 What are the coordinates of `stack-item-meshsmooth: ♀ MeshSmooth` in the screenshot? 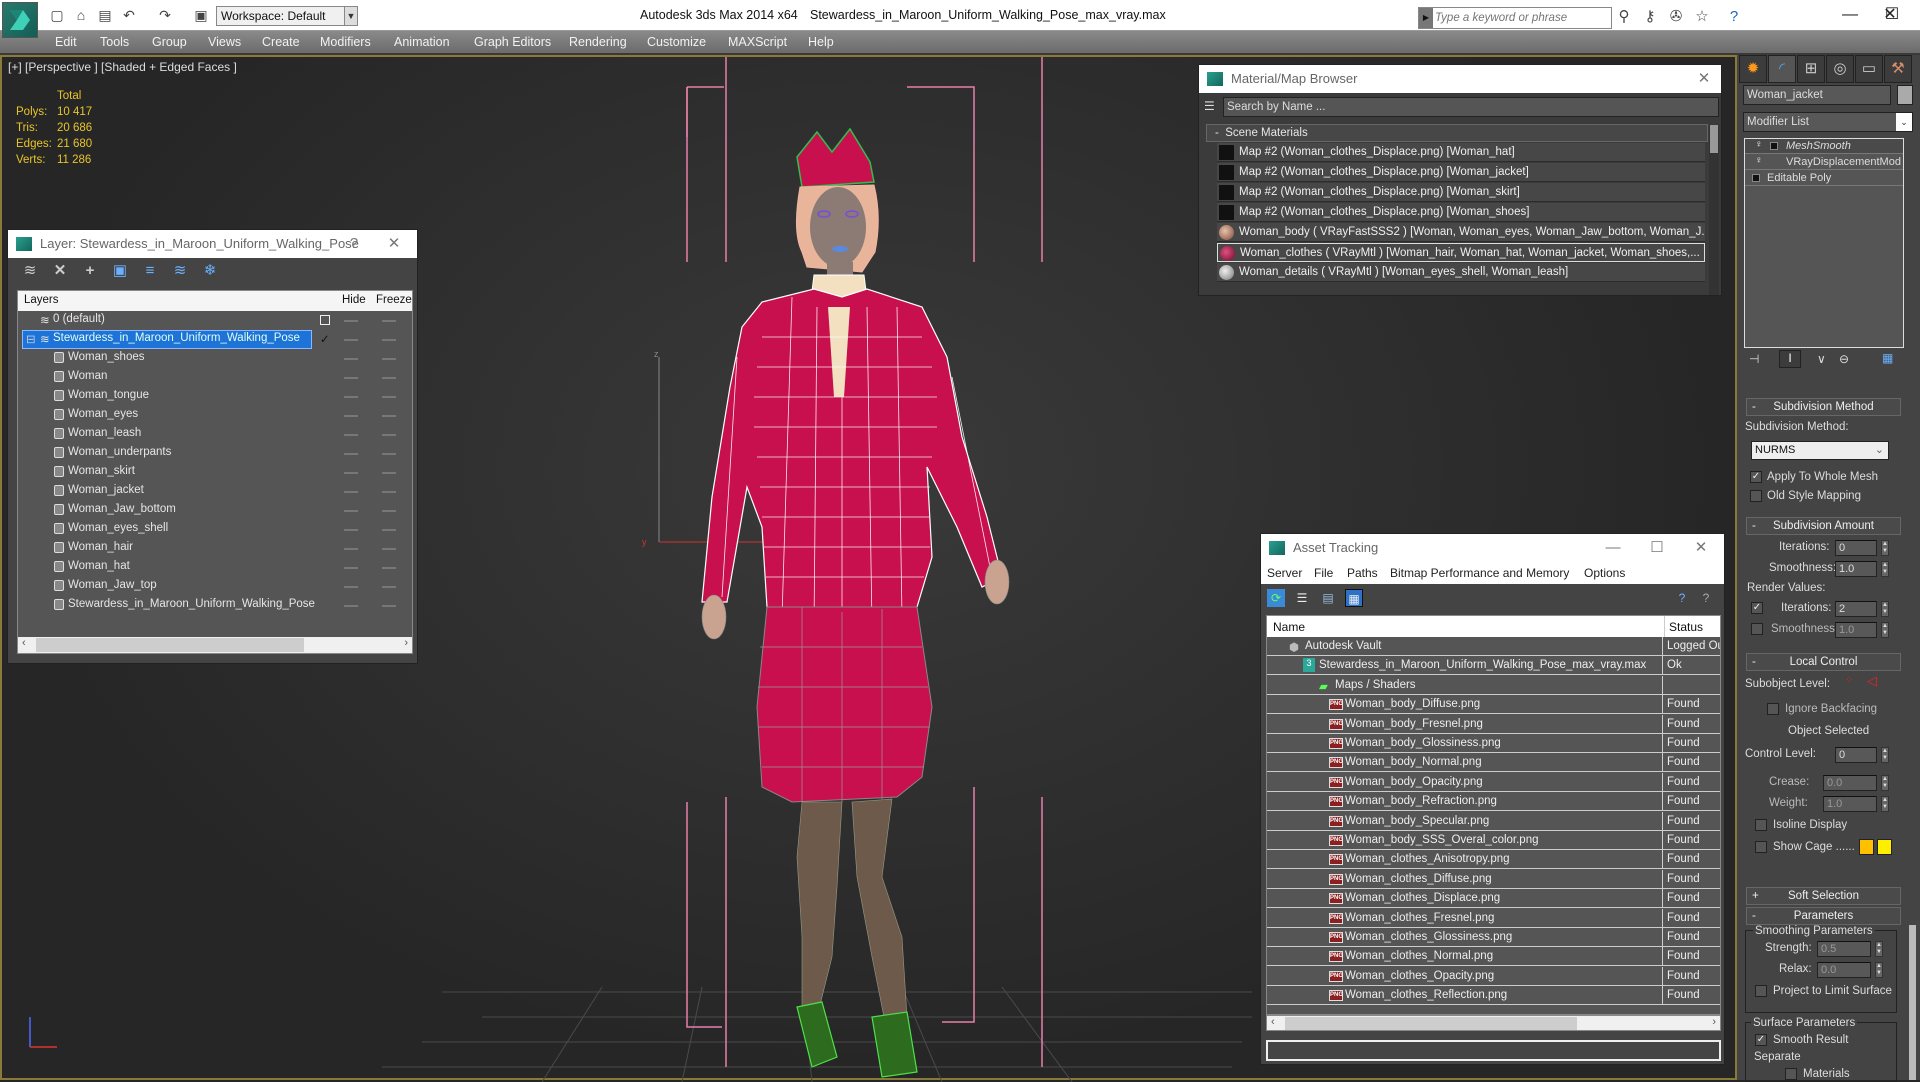 It's located at (1824, 146).